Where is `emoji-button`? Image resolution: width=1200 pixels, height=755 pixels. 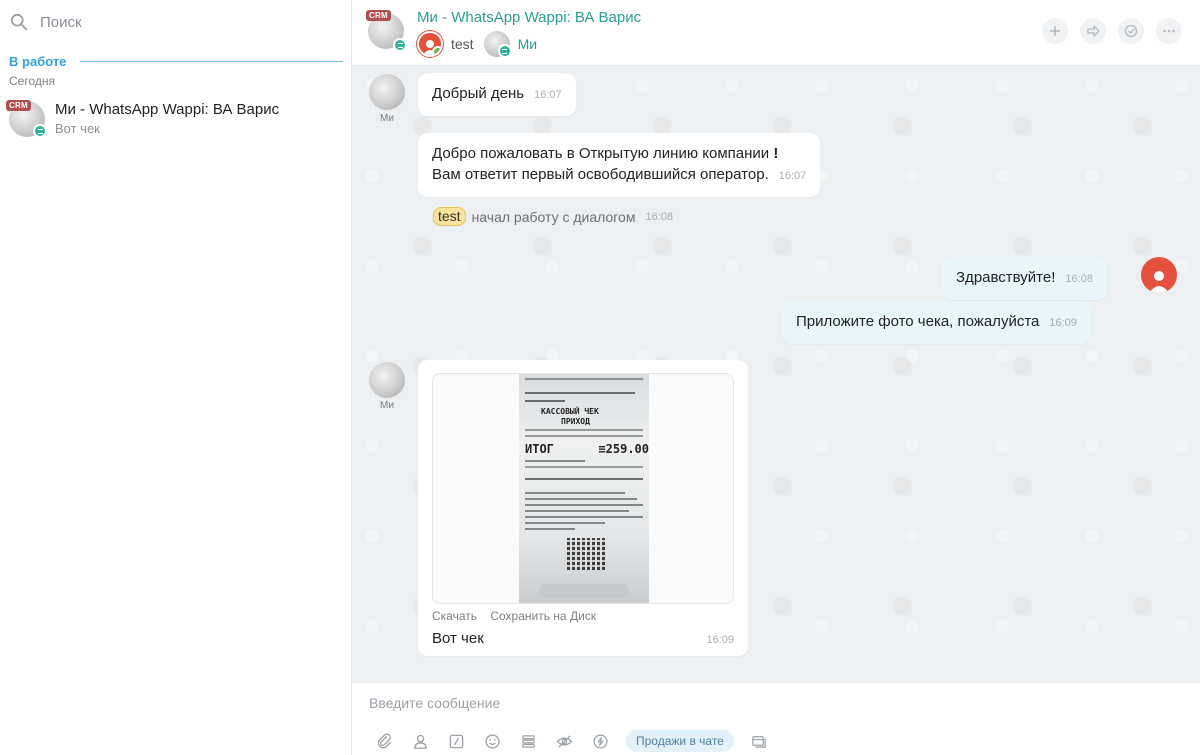 emoji-button is located at coordinates (492, 741).